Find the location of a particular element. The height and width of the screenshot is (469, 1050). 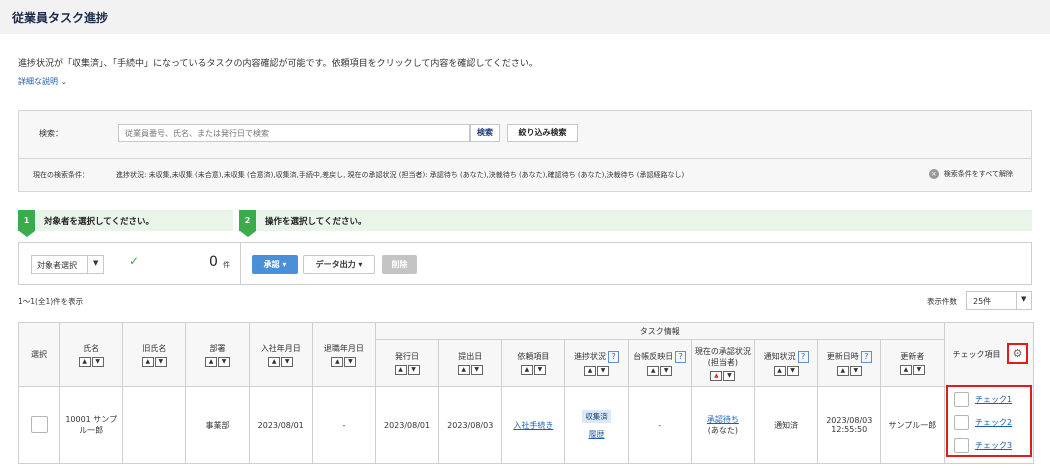

check-item-link: チェック2 is located at coordinates (993, 422).